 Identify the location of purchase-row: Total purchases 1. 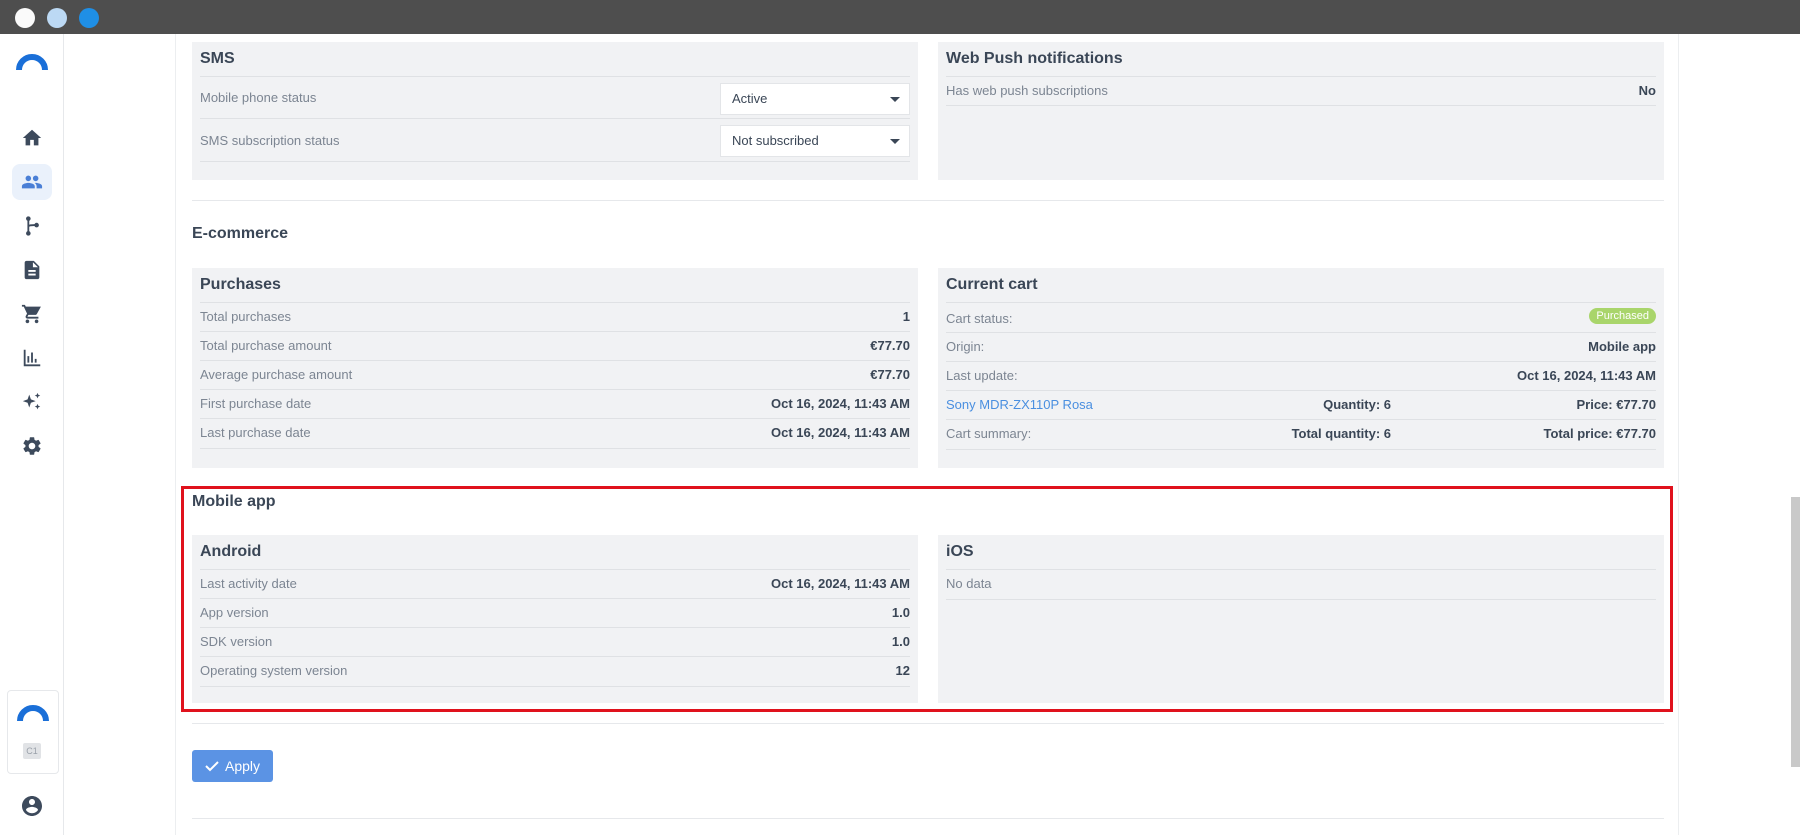
(555, 317).